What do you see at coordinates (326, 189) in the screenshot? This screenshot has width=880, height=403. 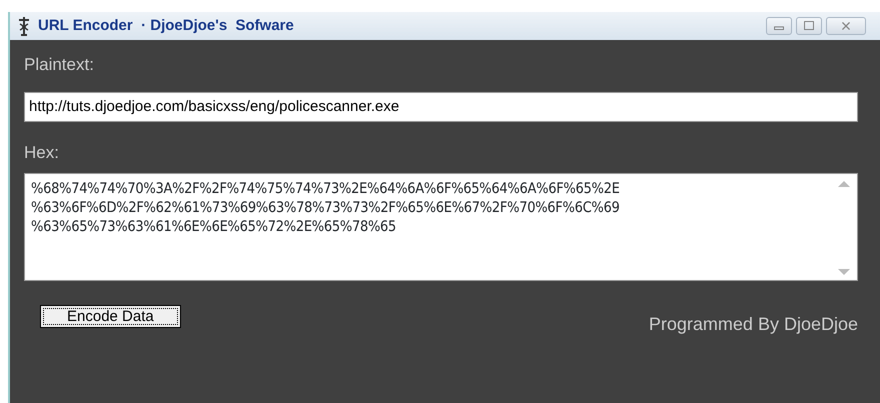 I see `hex-line: %68%74%74%70%3A%2F%2F%74%75%74%73%2E%64%6A%6F%65%64%6A%6F%65%2E` at bounding box center [326, 189].